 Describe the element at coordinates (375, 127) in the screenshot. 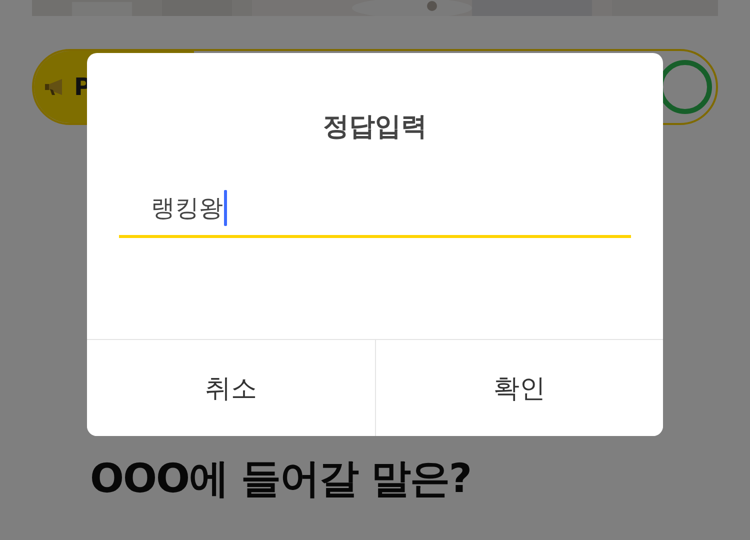

I see `dialog-title: 정답입력` at that location.